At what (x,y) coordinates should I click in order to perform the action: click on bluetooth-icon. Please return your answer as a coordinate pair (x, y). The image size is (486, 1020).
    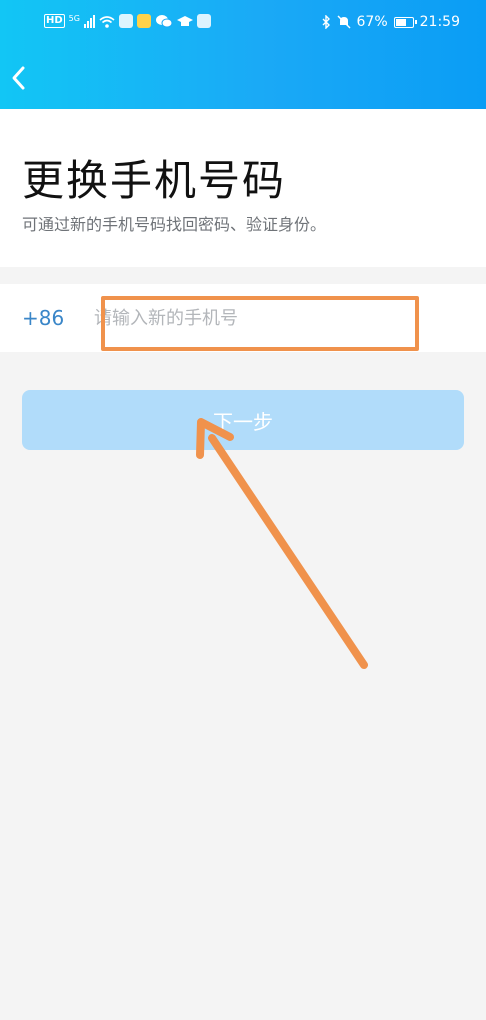
    Looking at the image, I should click on (326, 22).